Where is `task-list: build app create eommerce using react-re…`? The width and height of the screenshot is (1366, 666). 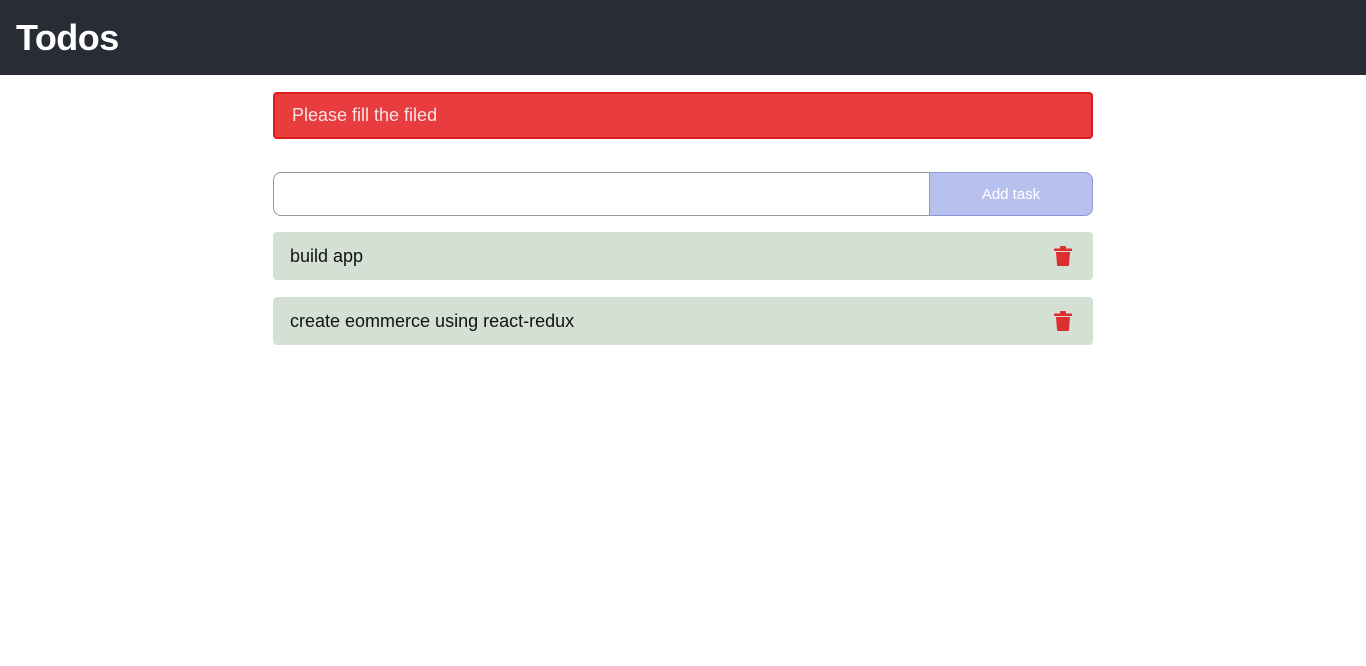
task-list: build app create eommerce using react-re… is located at coordinates (683, 288).